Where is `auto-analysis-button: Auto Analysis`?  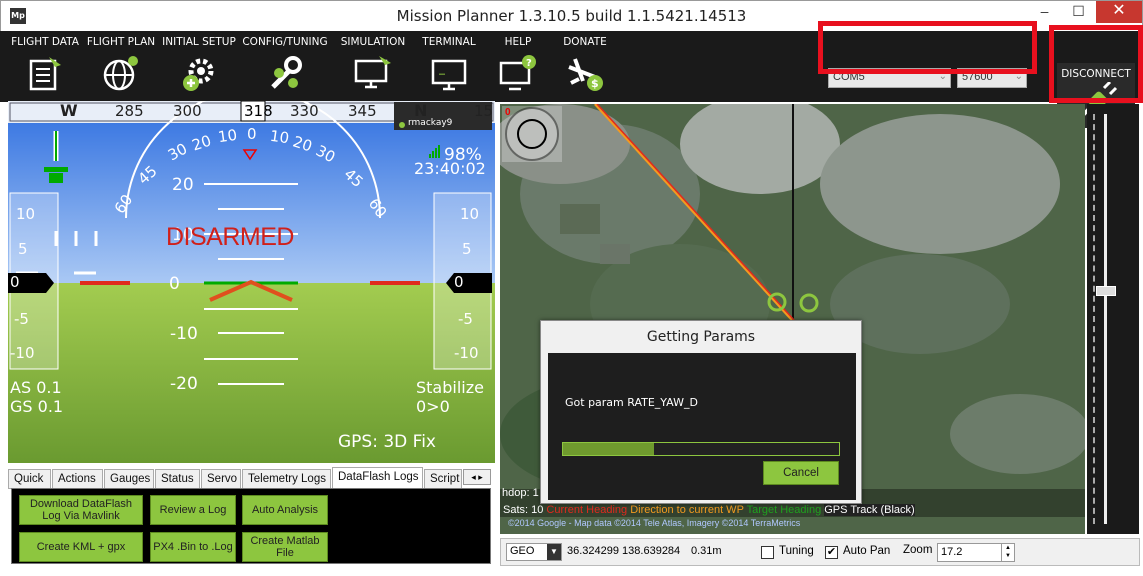 auto-analysis-button: Auto Analysis is located at coordinates (285, 510).